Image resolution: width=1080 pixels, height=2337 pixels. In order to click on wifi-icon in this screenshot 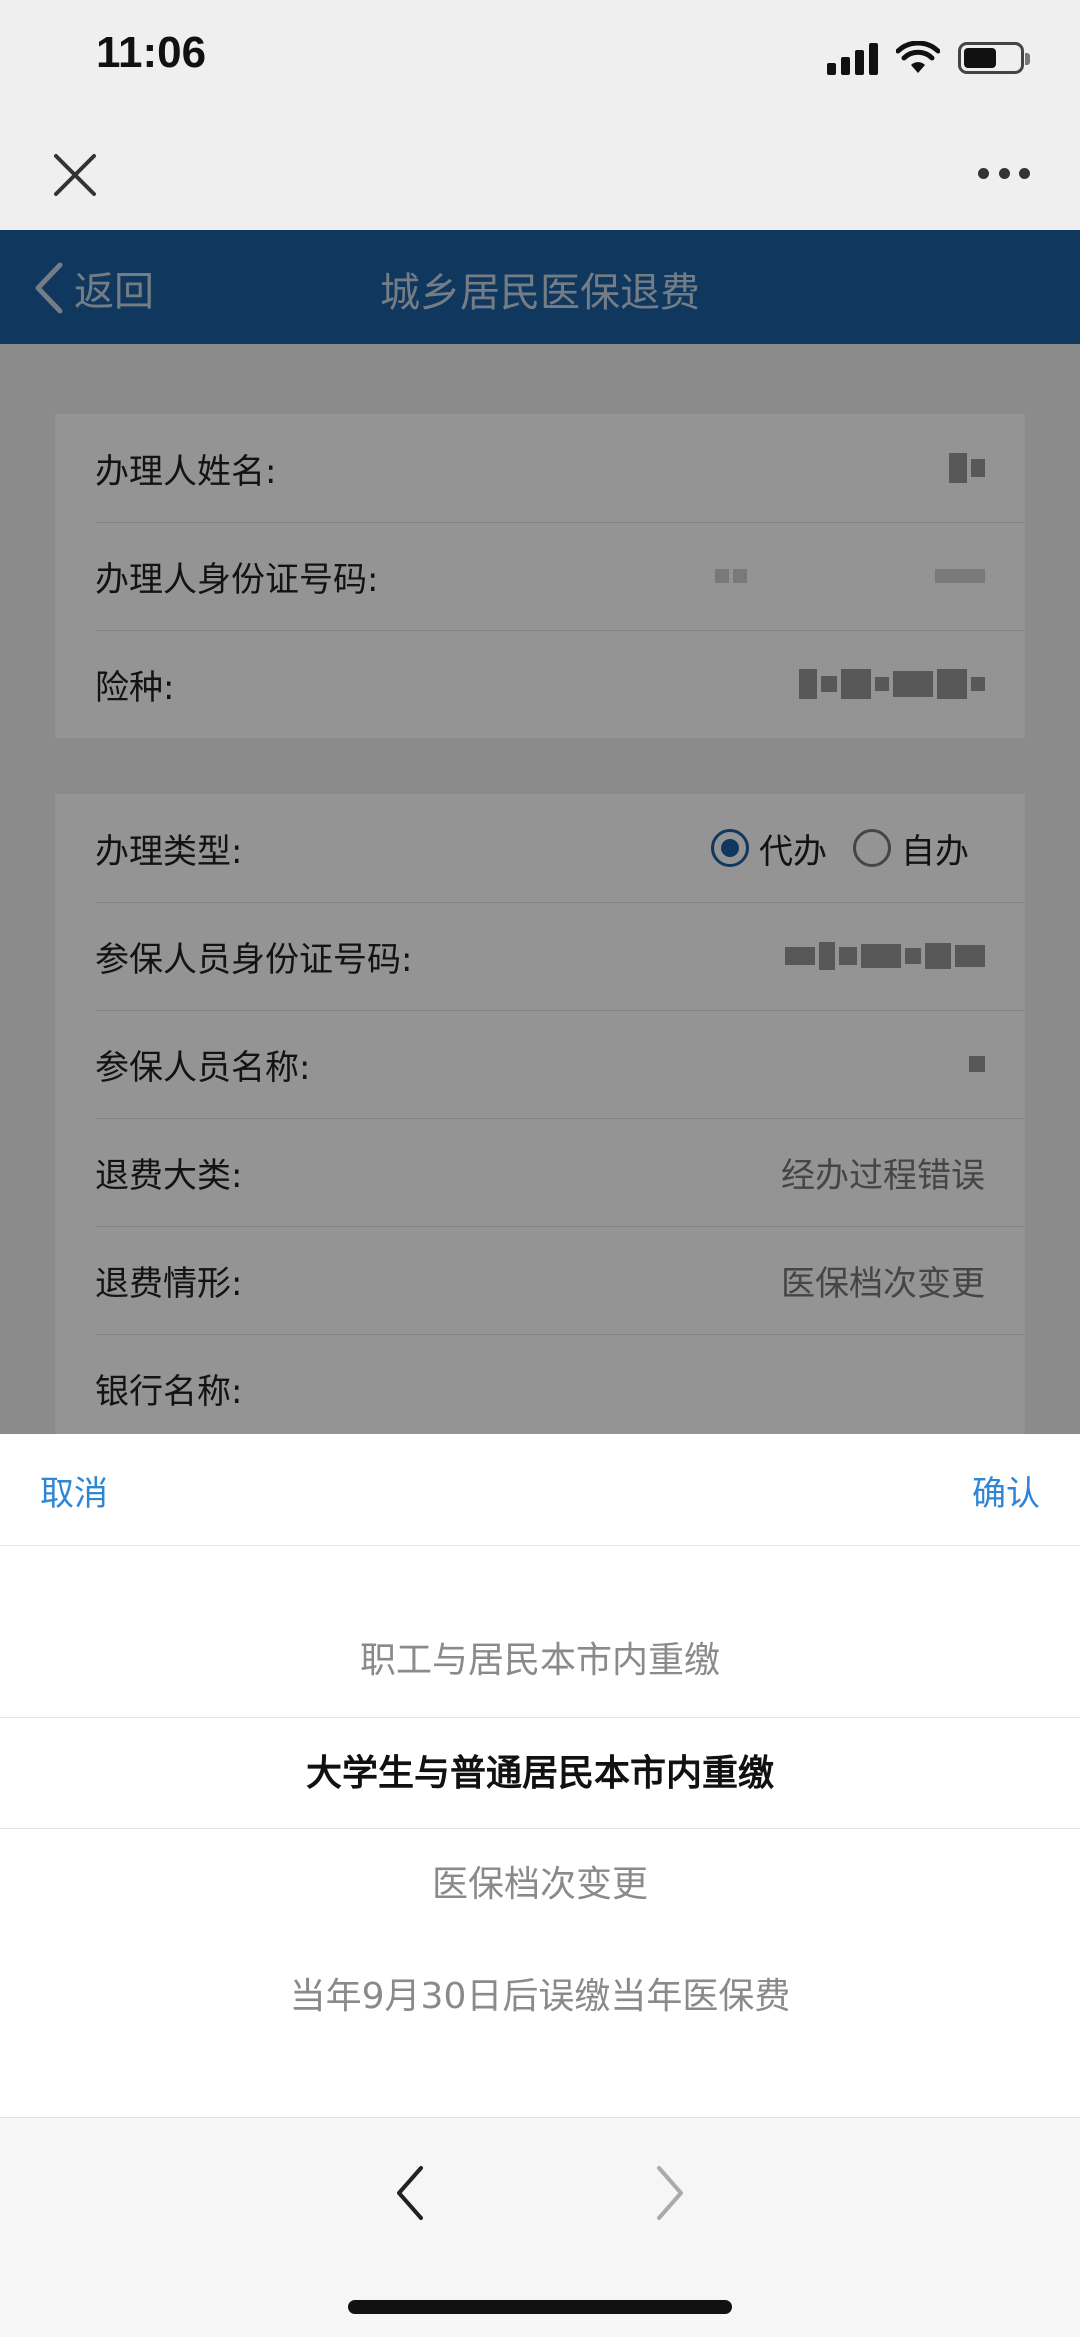, I will do `click(918, 57)`.